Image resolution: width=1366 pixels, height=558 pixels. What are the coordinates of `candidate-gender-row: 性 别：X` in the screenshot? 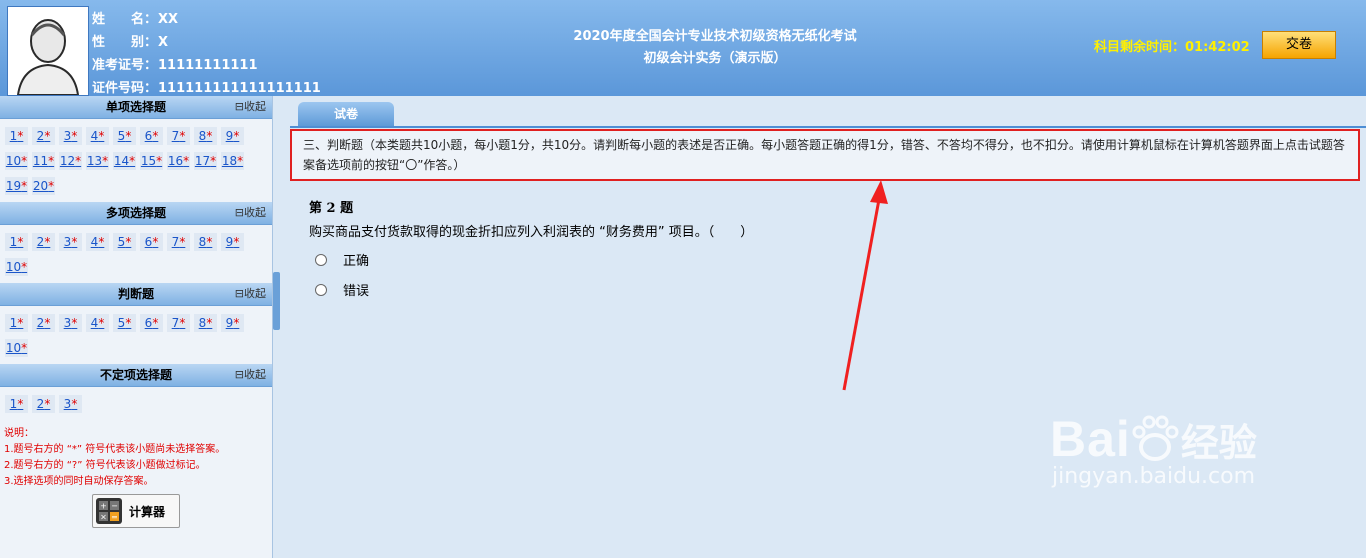 It's located at (206, 42).